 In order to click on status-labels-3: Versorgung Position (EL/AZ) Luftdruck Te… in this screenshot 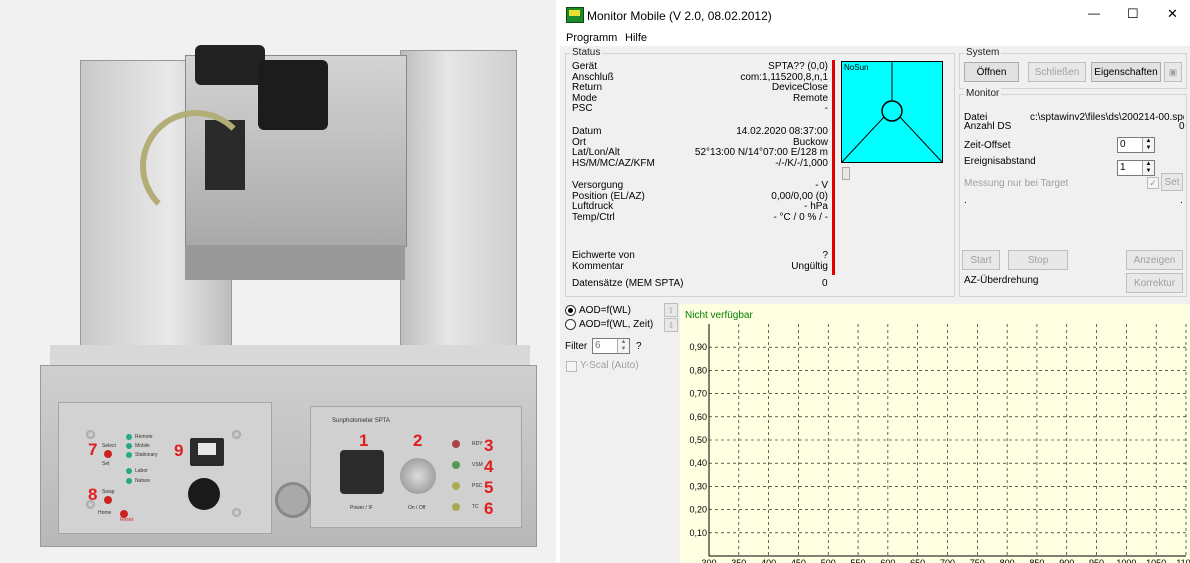, I will do `click(608, 201)`.